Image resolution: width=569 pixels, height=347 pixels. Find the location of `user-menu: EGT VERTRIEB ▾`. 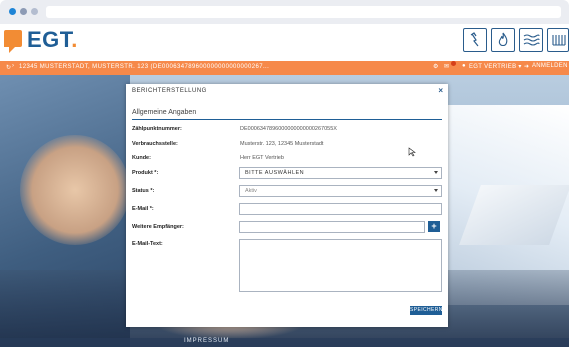

user-menu: EGT VERTRIEB ▾ is located at coordinates (495, 66).